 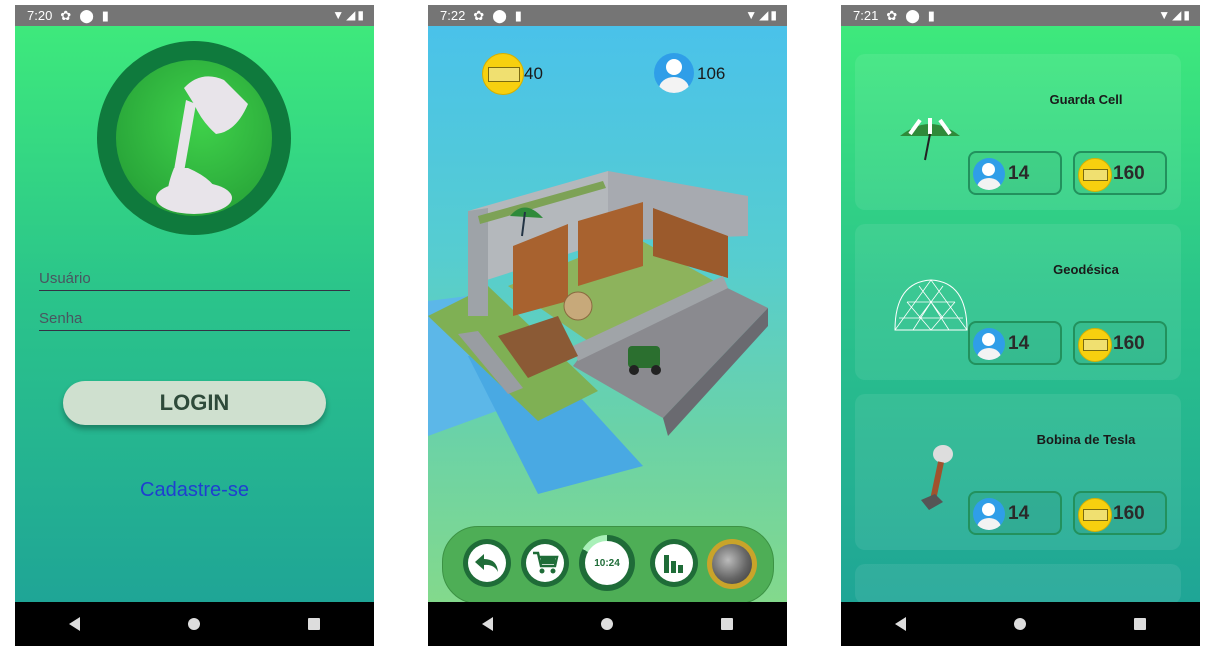 I want to click on status-bar: 7:21 ✿ ⬤ ▮ ▼◢▮, so click(x=1020, y=15).